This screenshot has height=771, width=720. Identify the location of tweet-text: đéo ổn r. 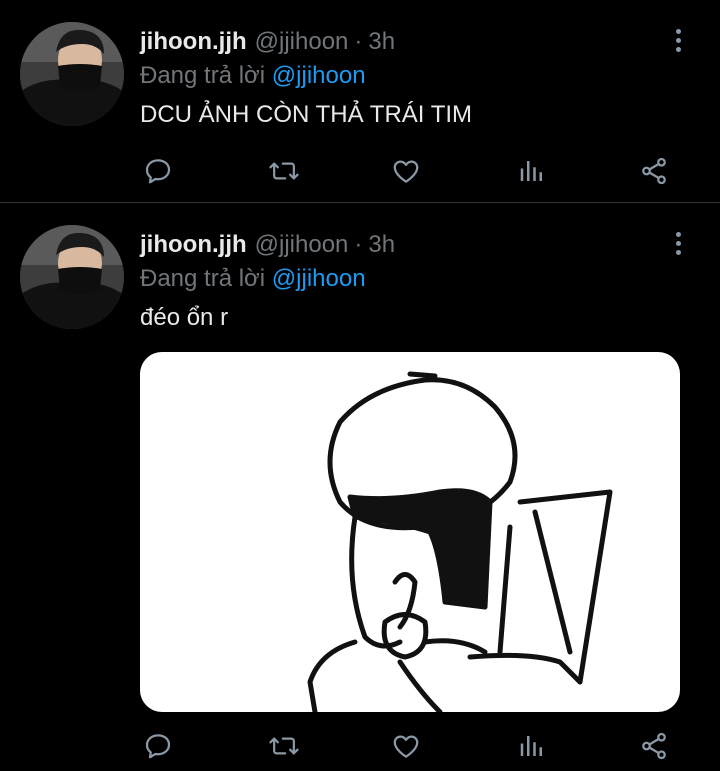
(184, 317).